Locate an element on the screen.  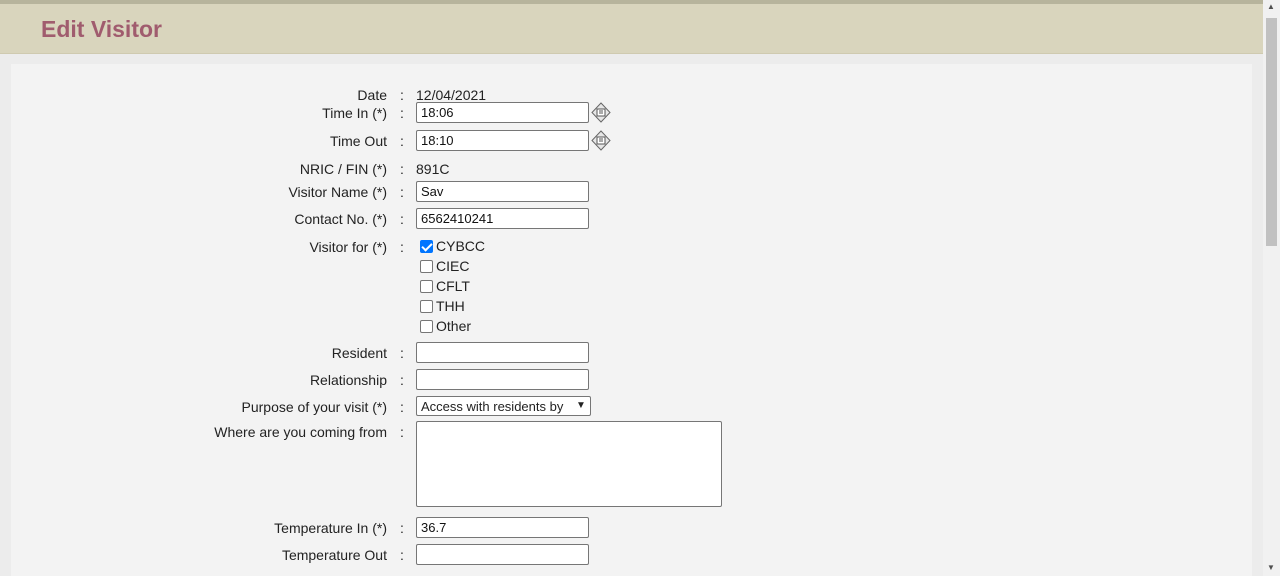
nric-label: NRIC / FIN (*) is located at coordinates (343, 169).